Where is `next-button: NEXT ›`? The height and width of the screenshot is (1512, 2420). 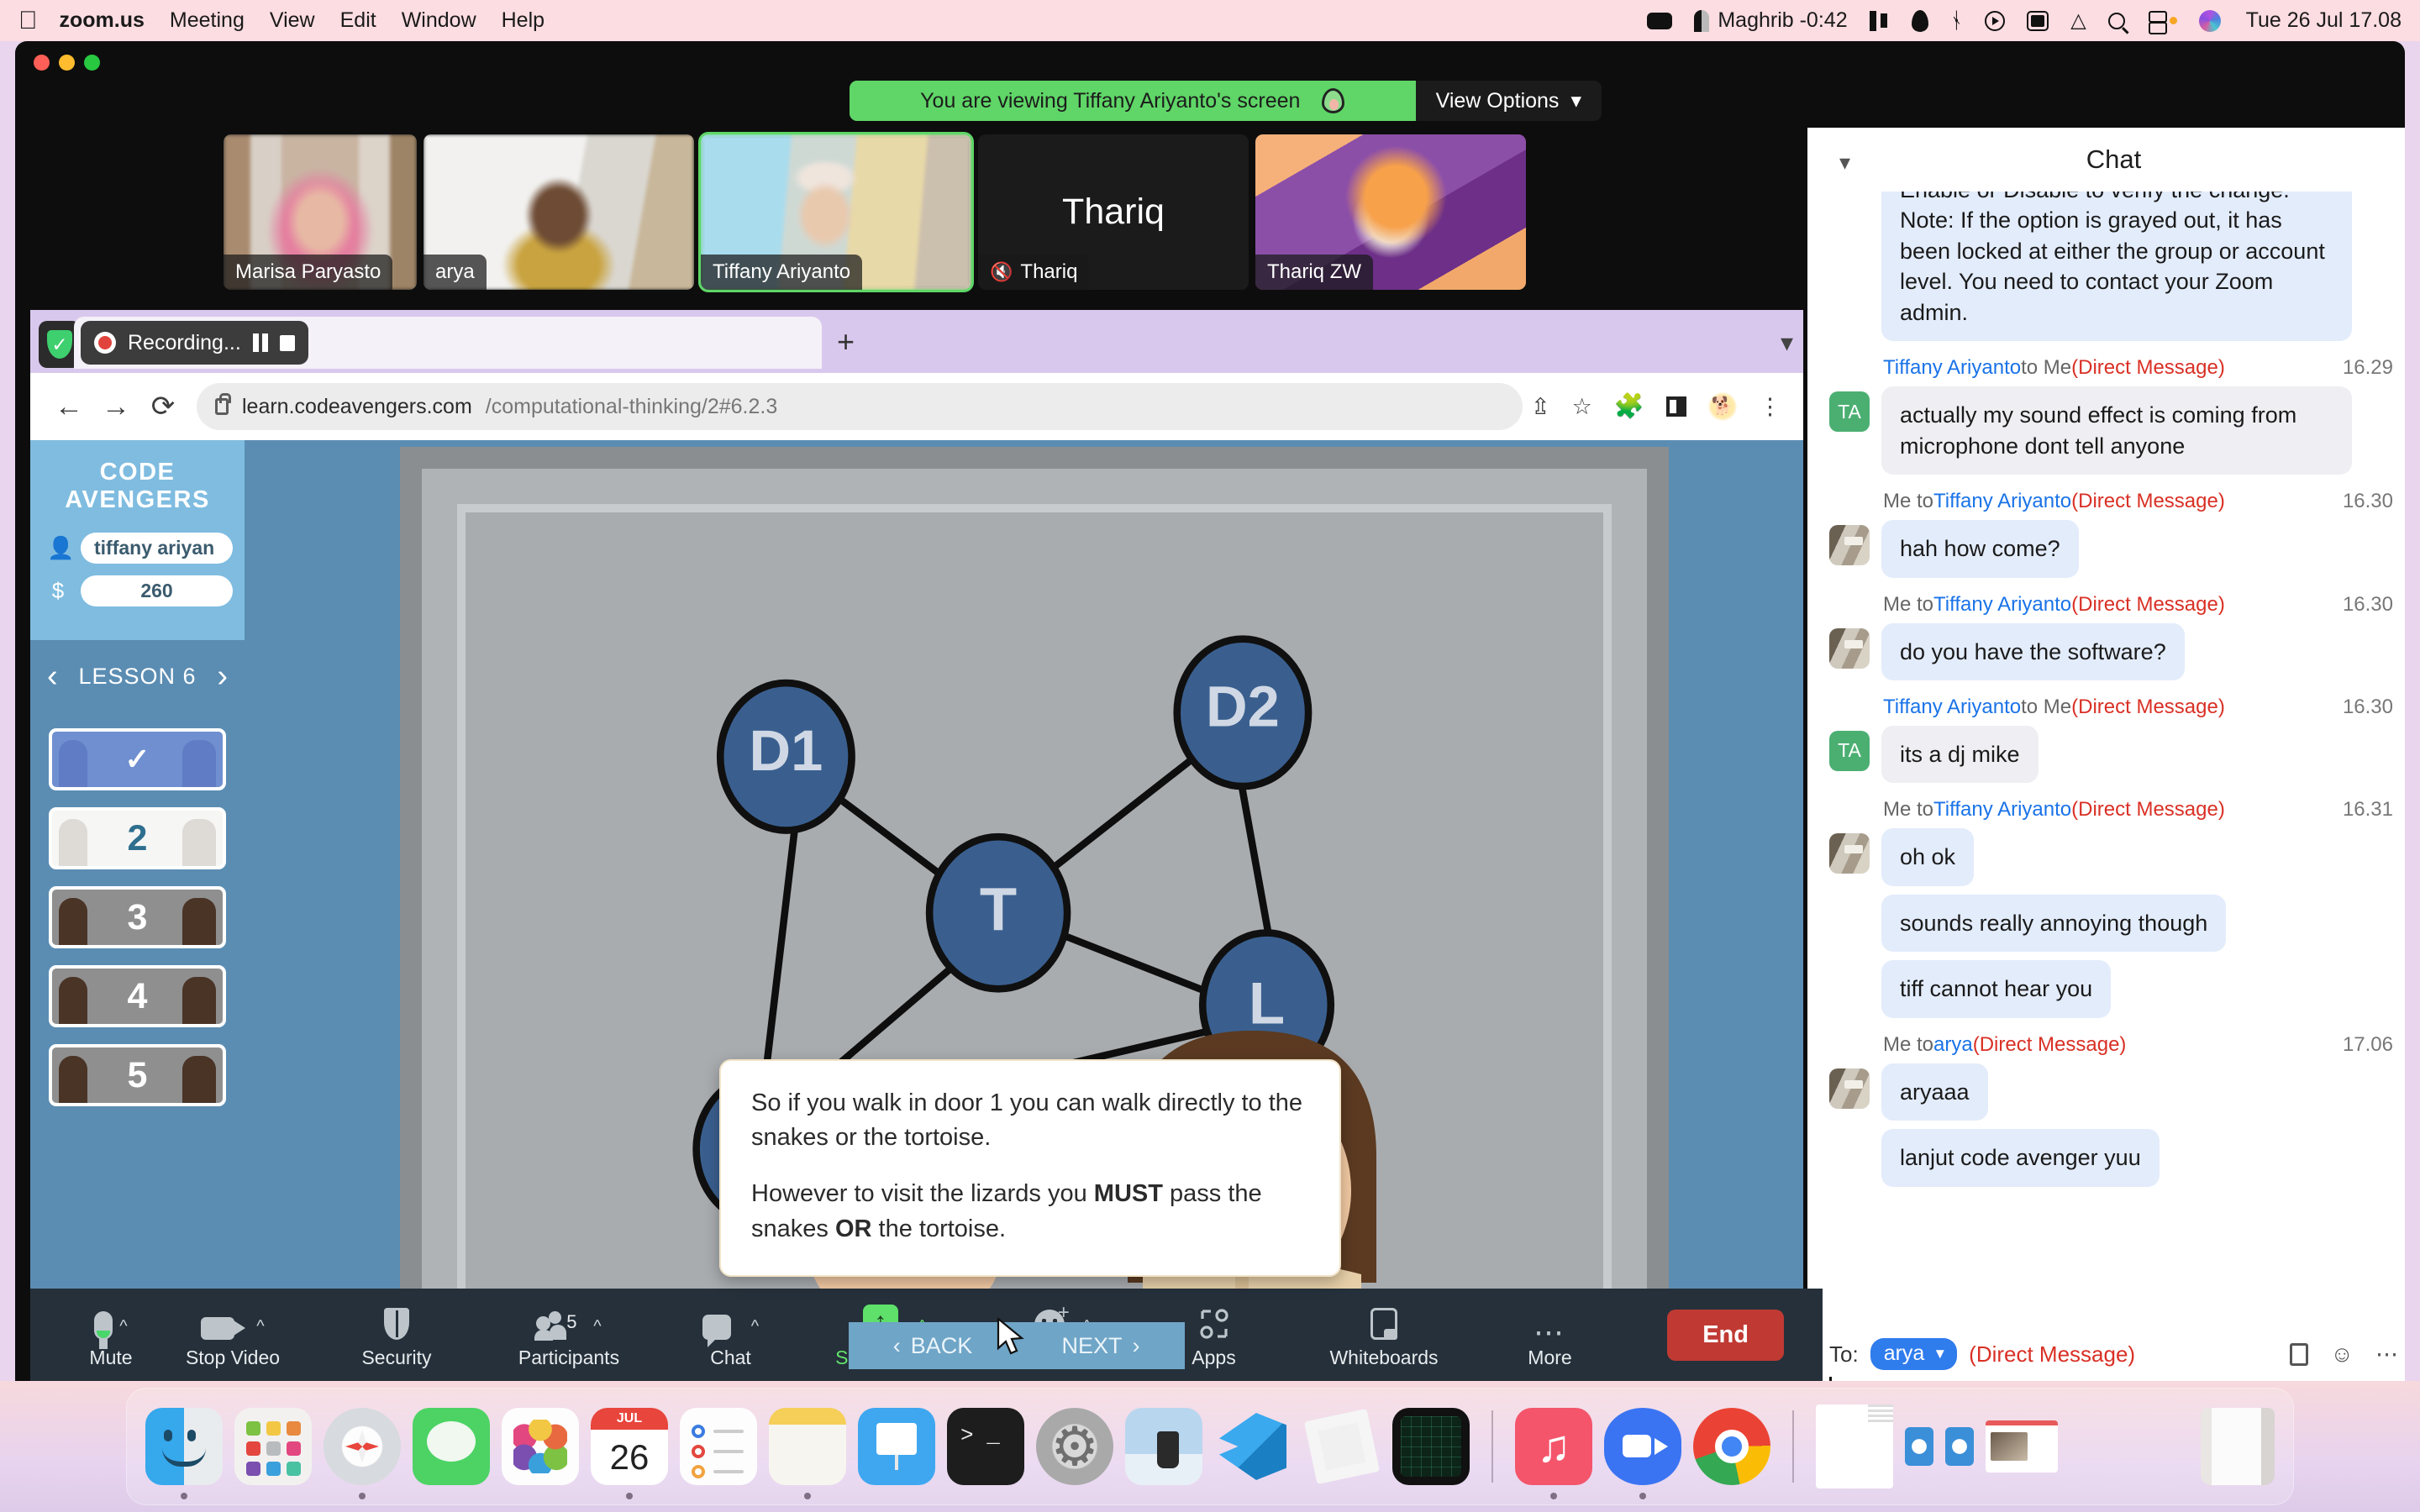
next-button: NEXT › is located at coordinates (1101, 1345).